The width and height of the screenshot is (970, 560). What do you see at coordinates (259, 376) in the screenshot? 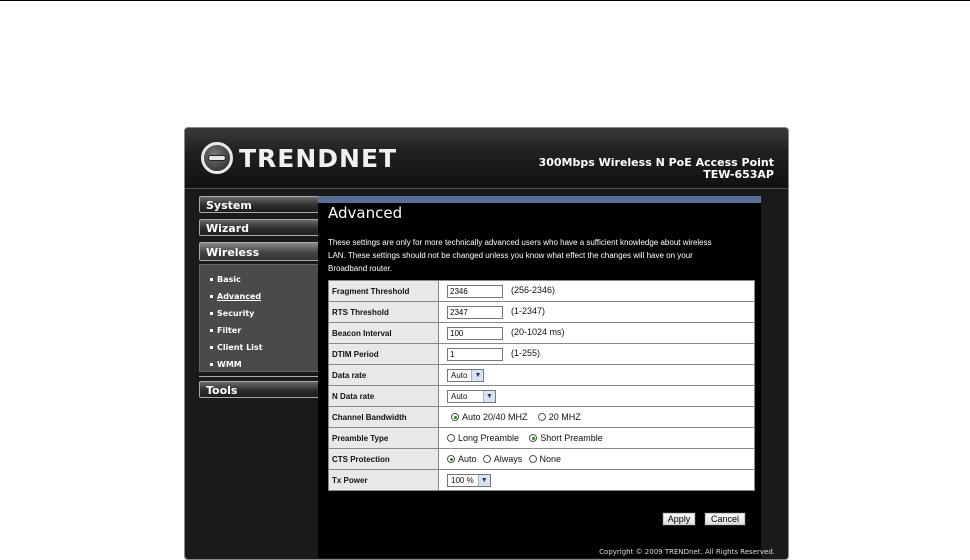
I see `sidebar-divider` at bounding box center [259, 376].